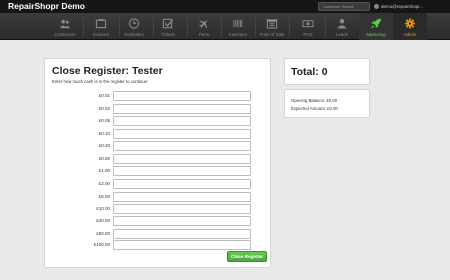 The width and height of the screenshot is (450, 280). What do you see at coordinates (247, 256) in the screenshot?
I see `close-register-button: Close Register` at bounding box center [247, 256].